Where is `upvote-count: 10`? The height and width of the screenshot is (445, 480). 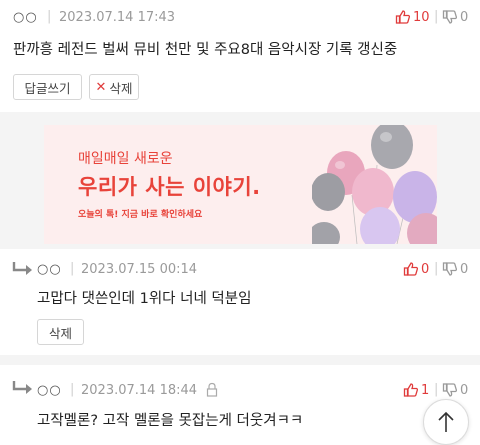 upvote-count: 10 is located at coordinates (421, 17).